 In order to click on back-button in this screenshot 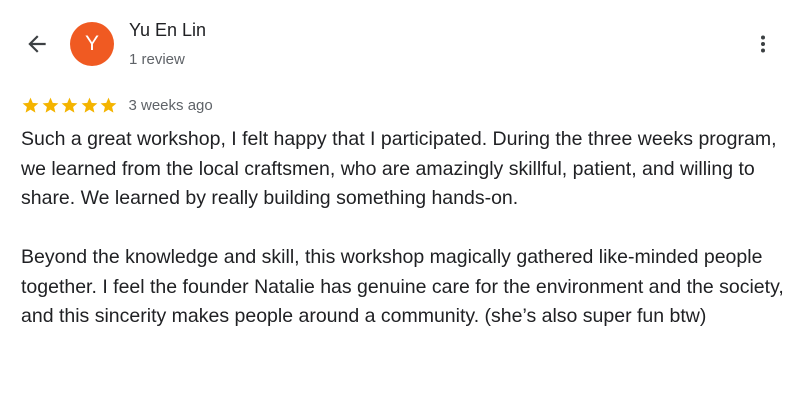, I will do `click(37, 44)`.